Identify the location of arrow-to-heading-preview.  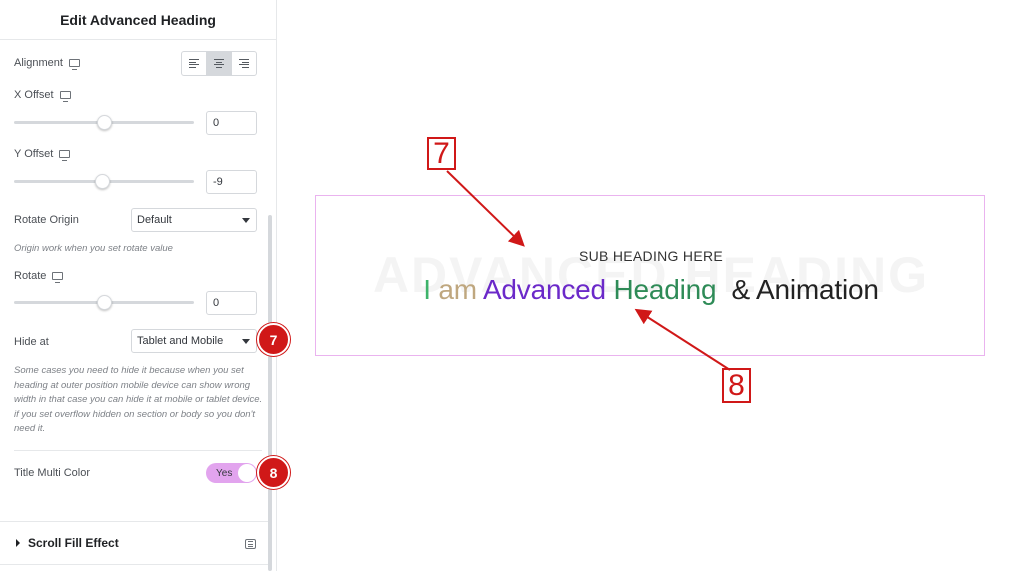
(485, 208).